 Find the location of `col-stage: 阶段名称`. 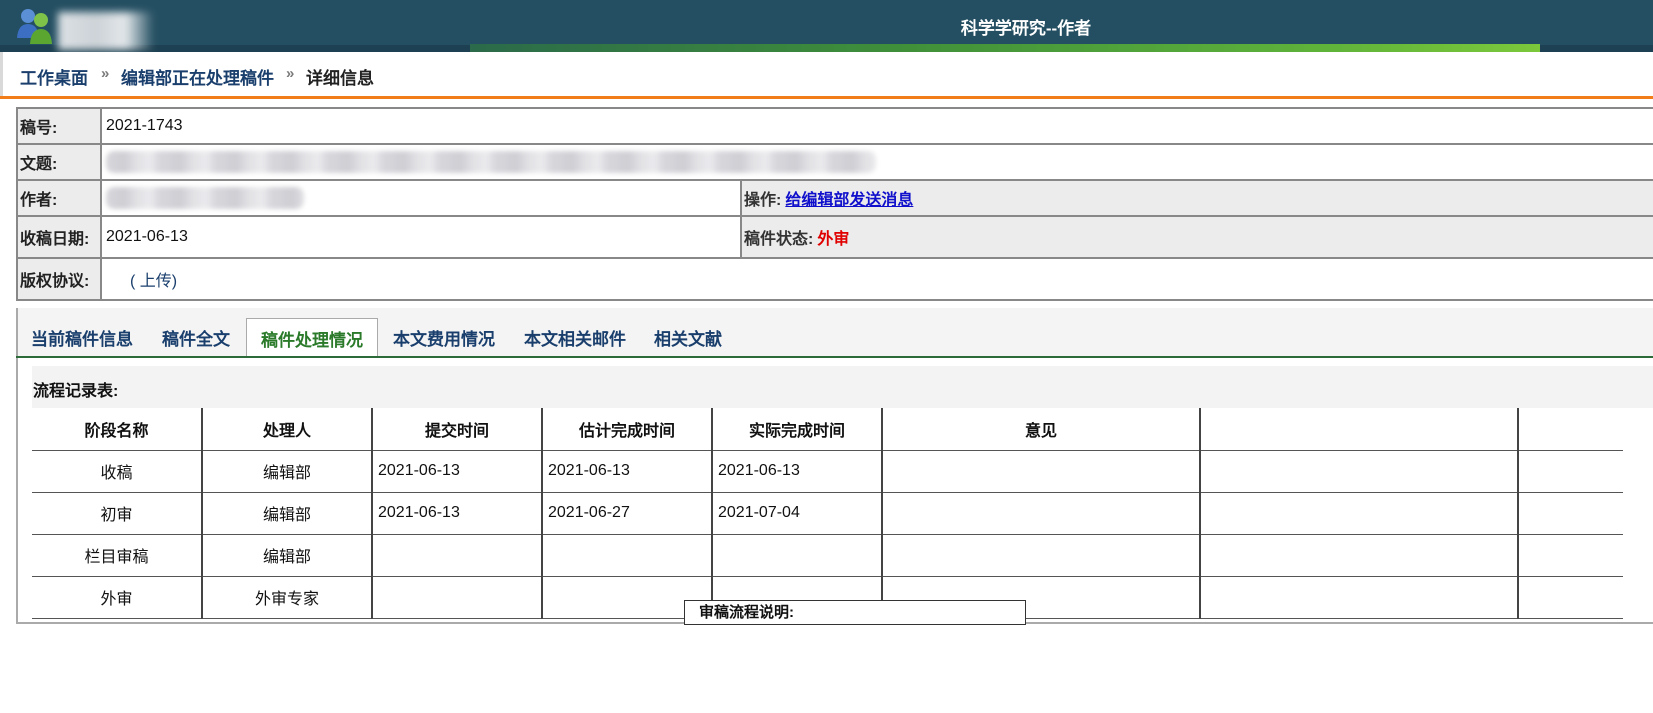

col-stage: 阶段名称 is located at coordinates (117, 429).